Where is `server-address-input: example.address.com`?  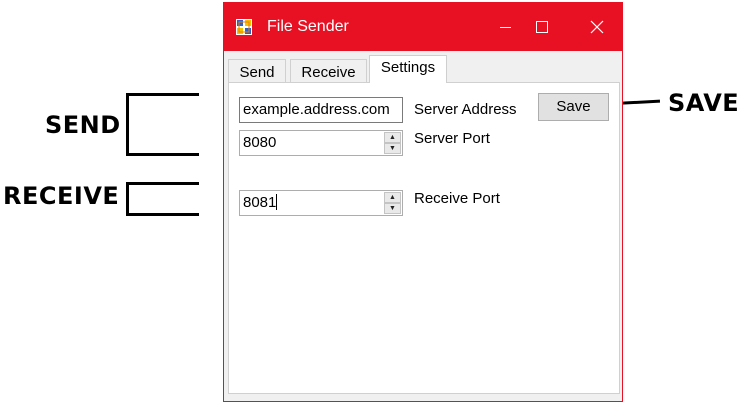 server-address-input: example.address.com is located at coordinates (321, 110).